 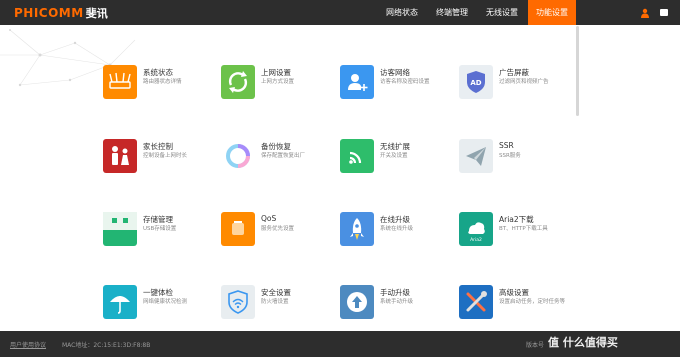 I want to click on tile-online-upgrade: 在线升级 系统在线升级, so click(x=399, y=232).